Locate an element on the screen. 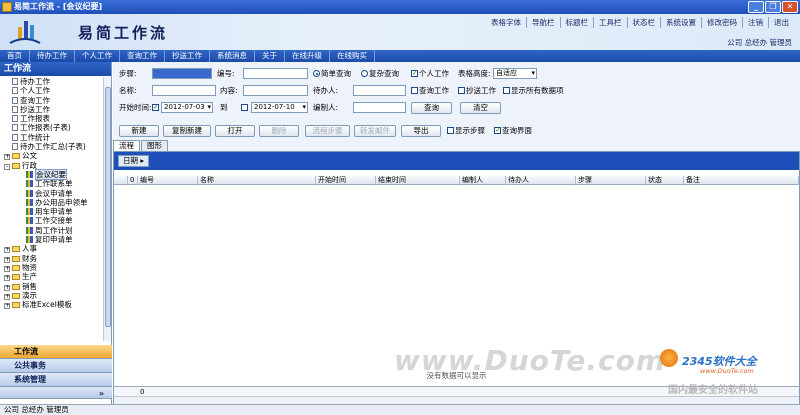  start-time-checkbox is located at coordinates (156, 107).